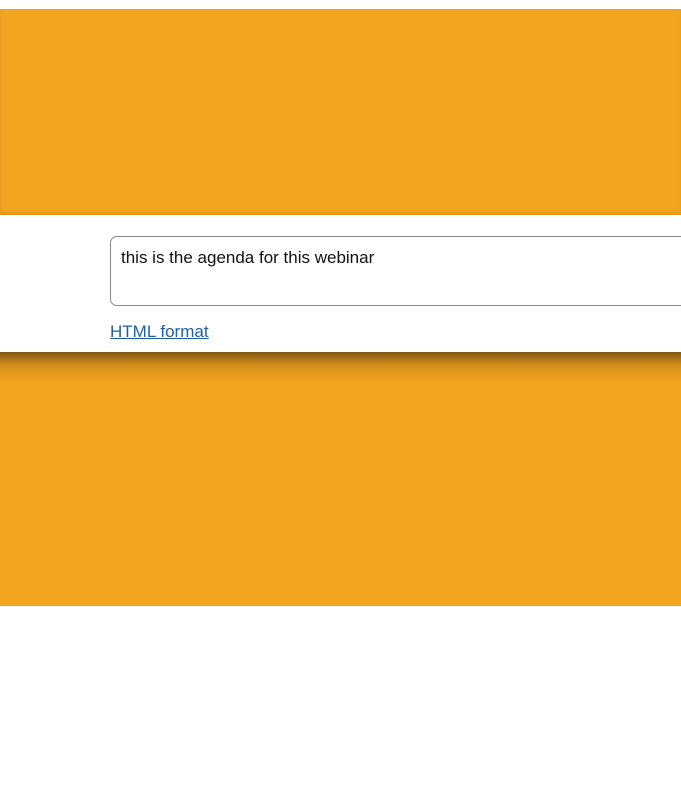 This screenshot has height=803, width=681. I want to click on panel-drop-shadow, so click(340, 367).